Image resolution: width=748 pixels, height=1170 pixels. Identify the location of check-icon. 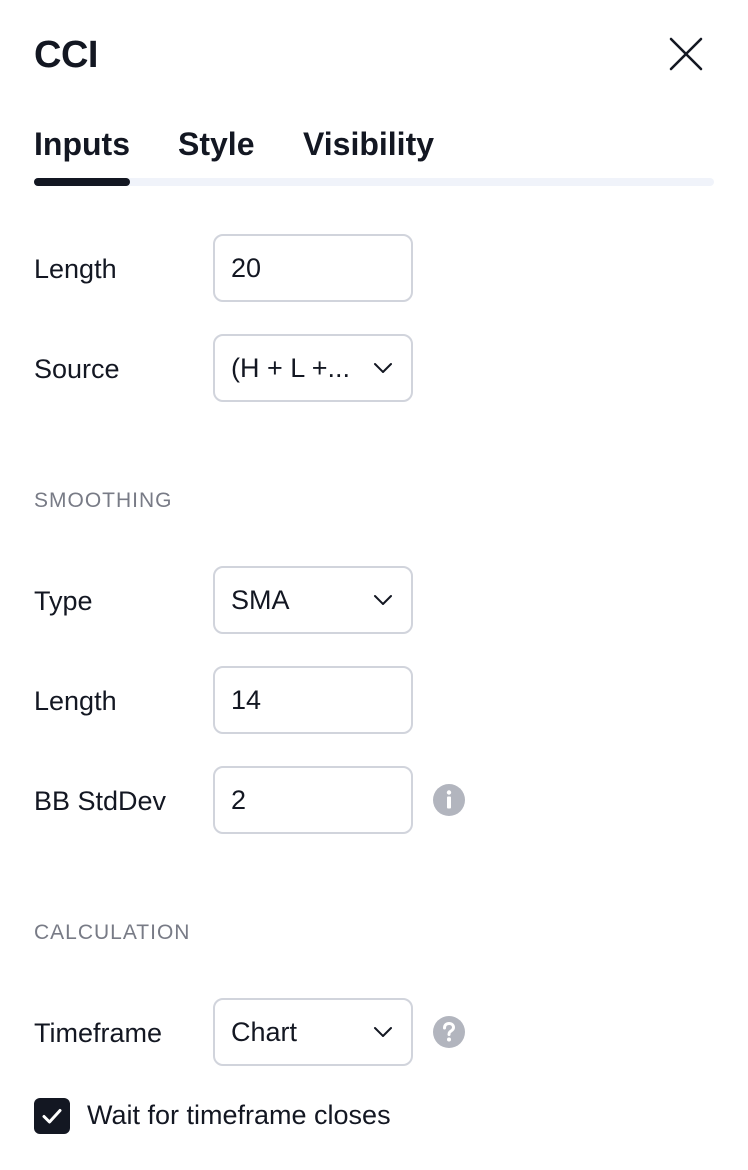
(52, 1116).